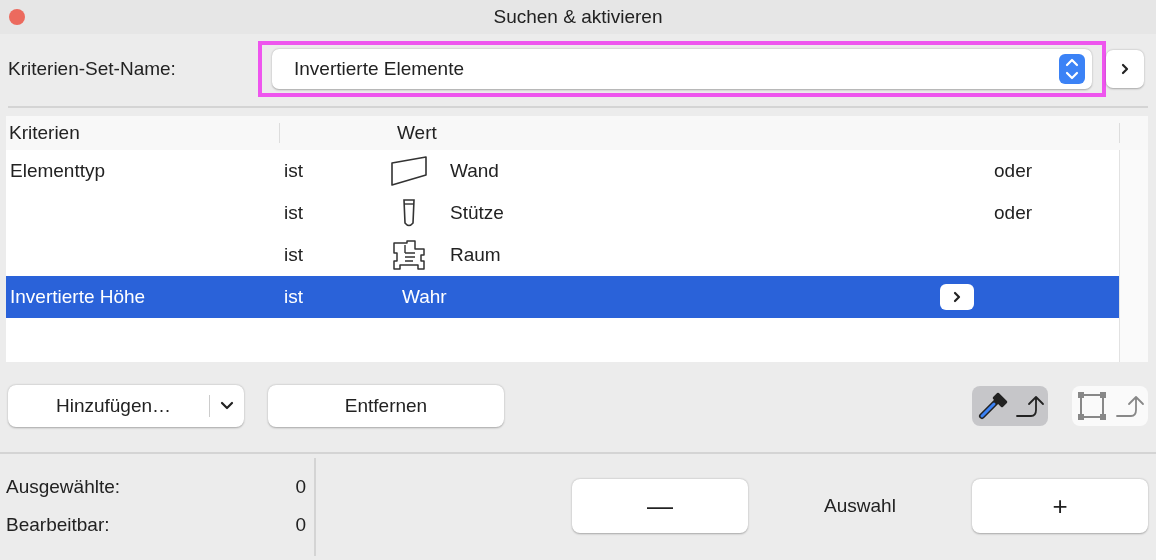  Describe the element at coordinates (1060, 506) in the screenshot. I see `select-button: +` at that location.